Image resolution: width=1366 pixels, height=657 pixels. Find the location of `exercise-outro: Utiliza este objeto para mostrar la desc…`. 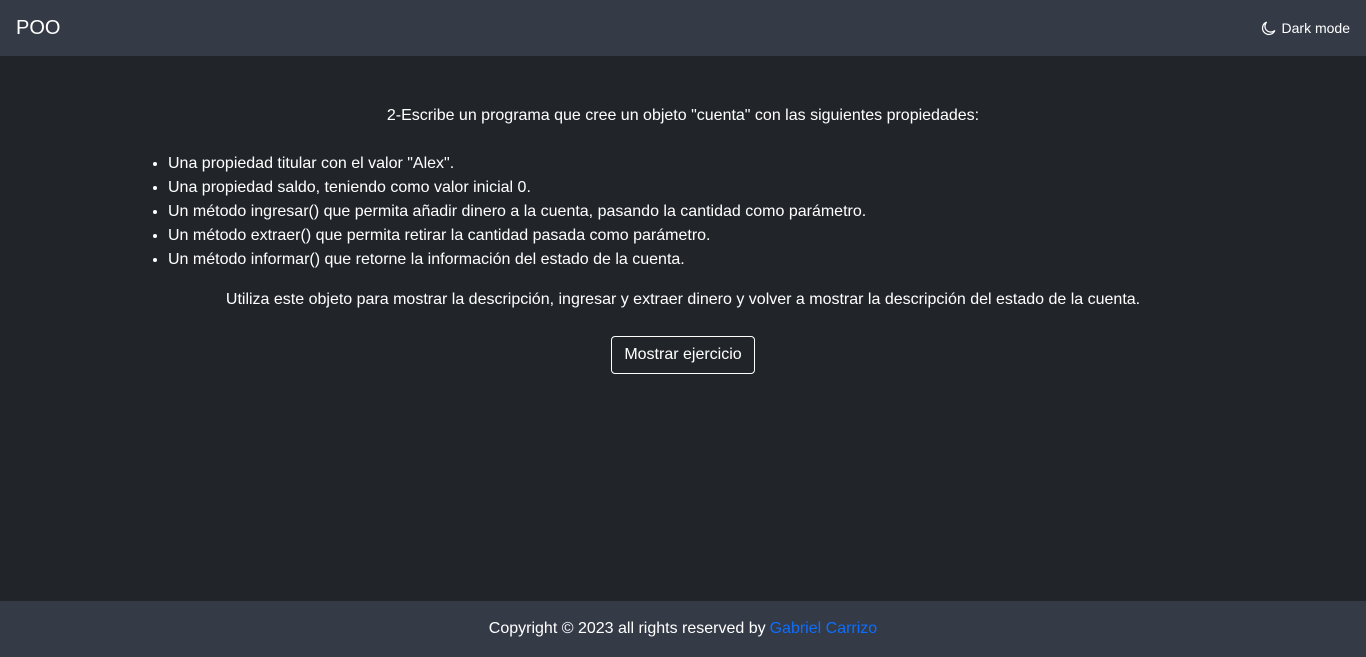

exercise-outro: Utiliza este objeto para mostrar la desc… is located at coordinates (683, 299).